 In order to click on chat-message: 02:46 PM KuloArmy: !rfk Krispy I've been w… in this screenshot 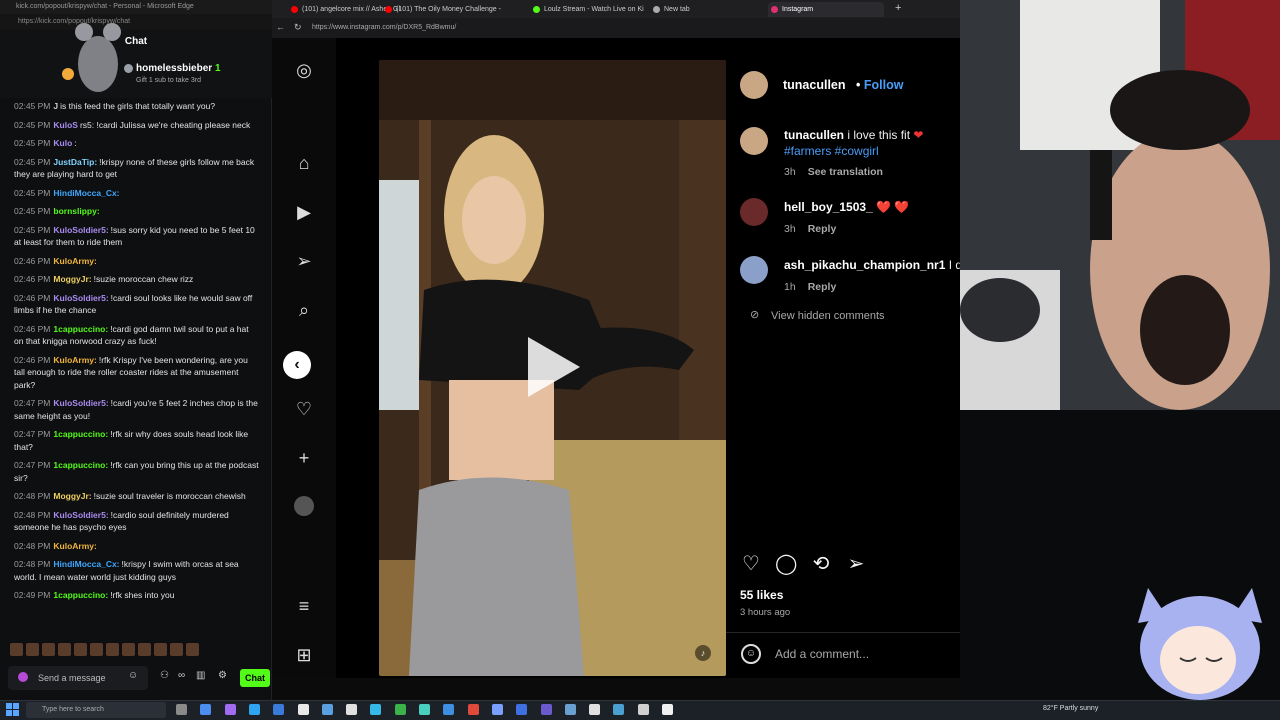, I will do `click(137, 373)`.